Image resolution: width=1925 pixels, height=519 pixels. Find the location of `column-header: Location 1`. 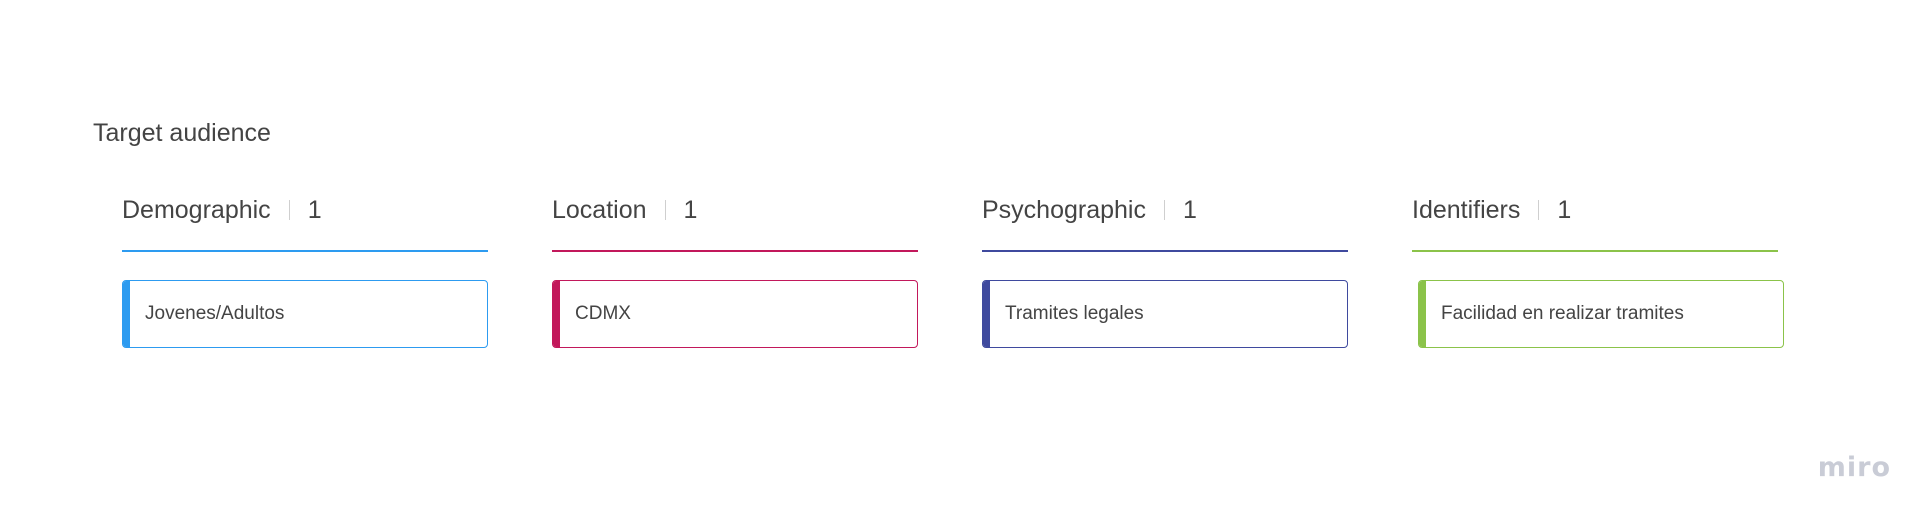

column-header: Location 1 is located at coordinates (735, 210).